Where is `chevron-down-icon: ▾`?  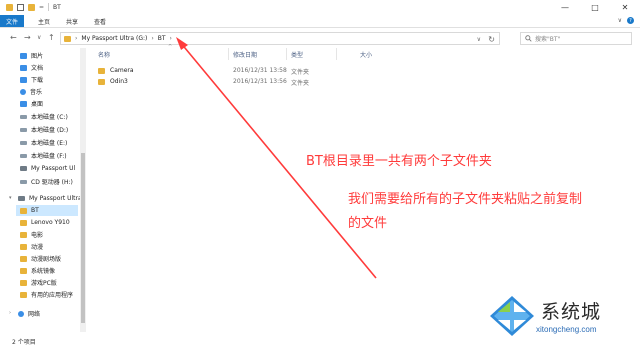
chevron-down-icon: ▾ is located at coordinates (10, 198).